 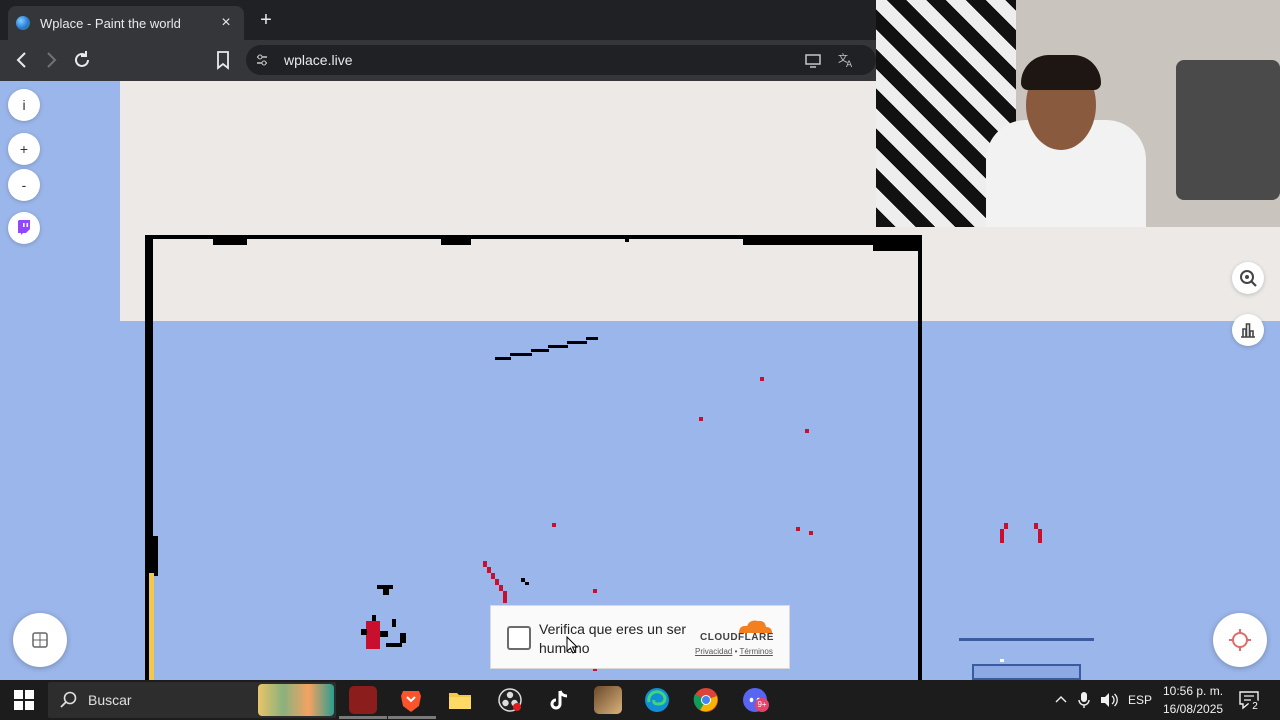 I want to click on leaderboard-button, so click(x=1248, y=330).